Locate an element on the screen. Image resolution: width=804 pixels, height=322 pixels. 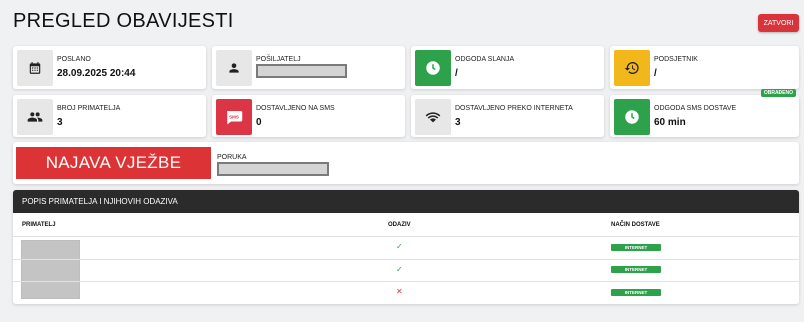
sent-label: POSLANO is located at coordinates (74, 59).